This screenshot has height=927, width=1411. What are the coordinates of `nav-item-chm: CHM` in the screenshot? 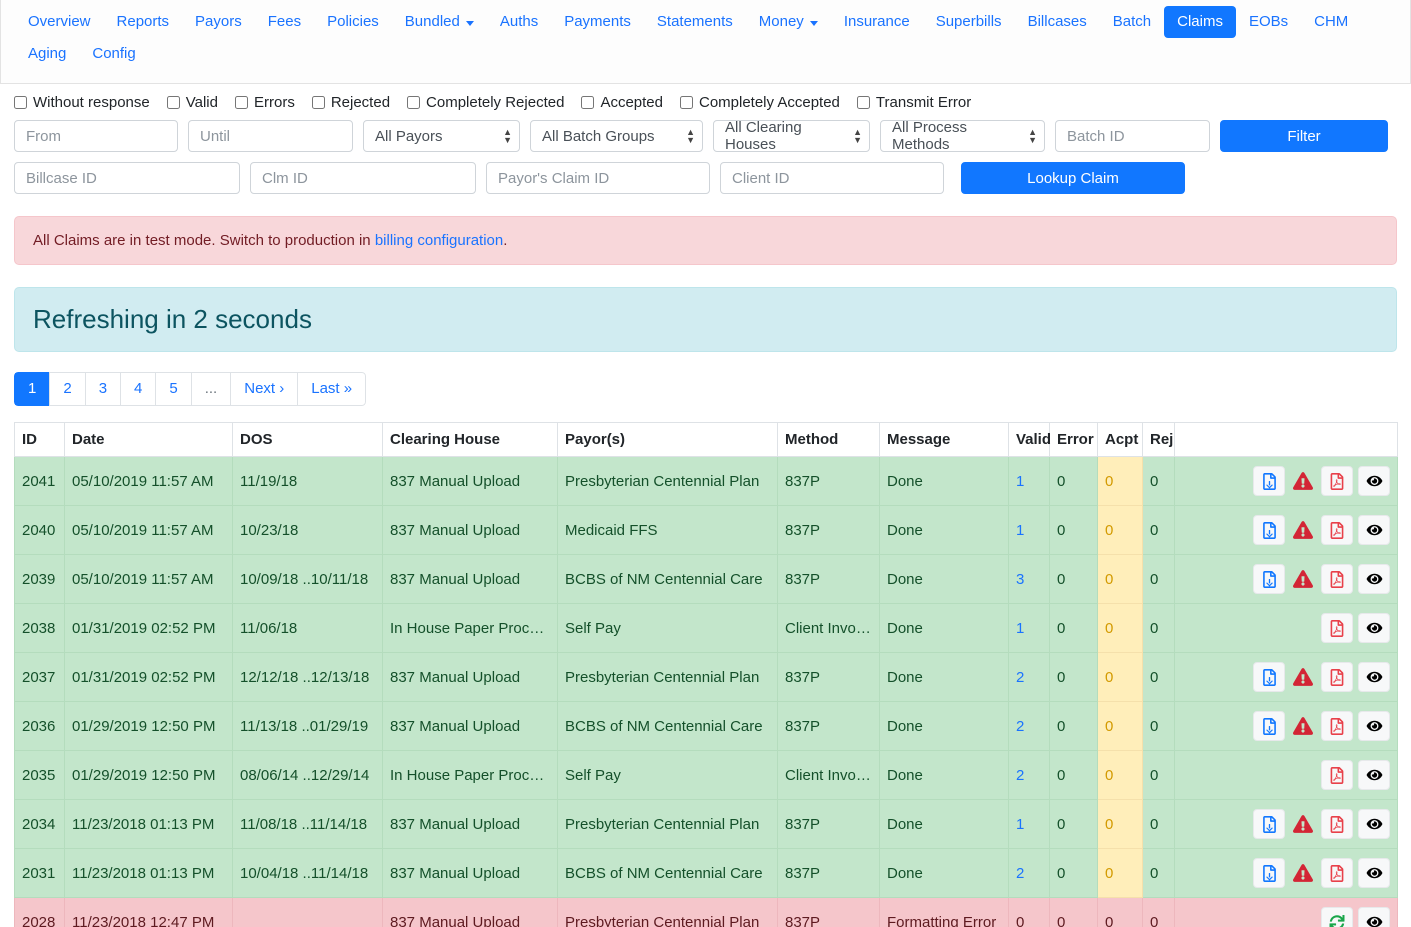 It's located at (1331, 22).